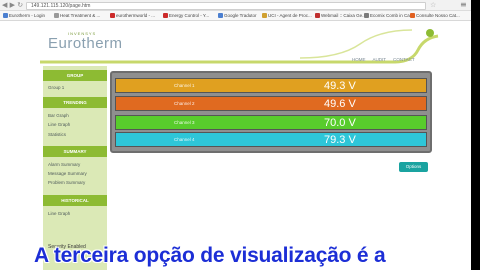 The width and height of the screenshot is (480, 270). Describe the element at coordinates (271, 85) in the screenshot. I see `channel-row: Channel 1 49.3 V` at that location.